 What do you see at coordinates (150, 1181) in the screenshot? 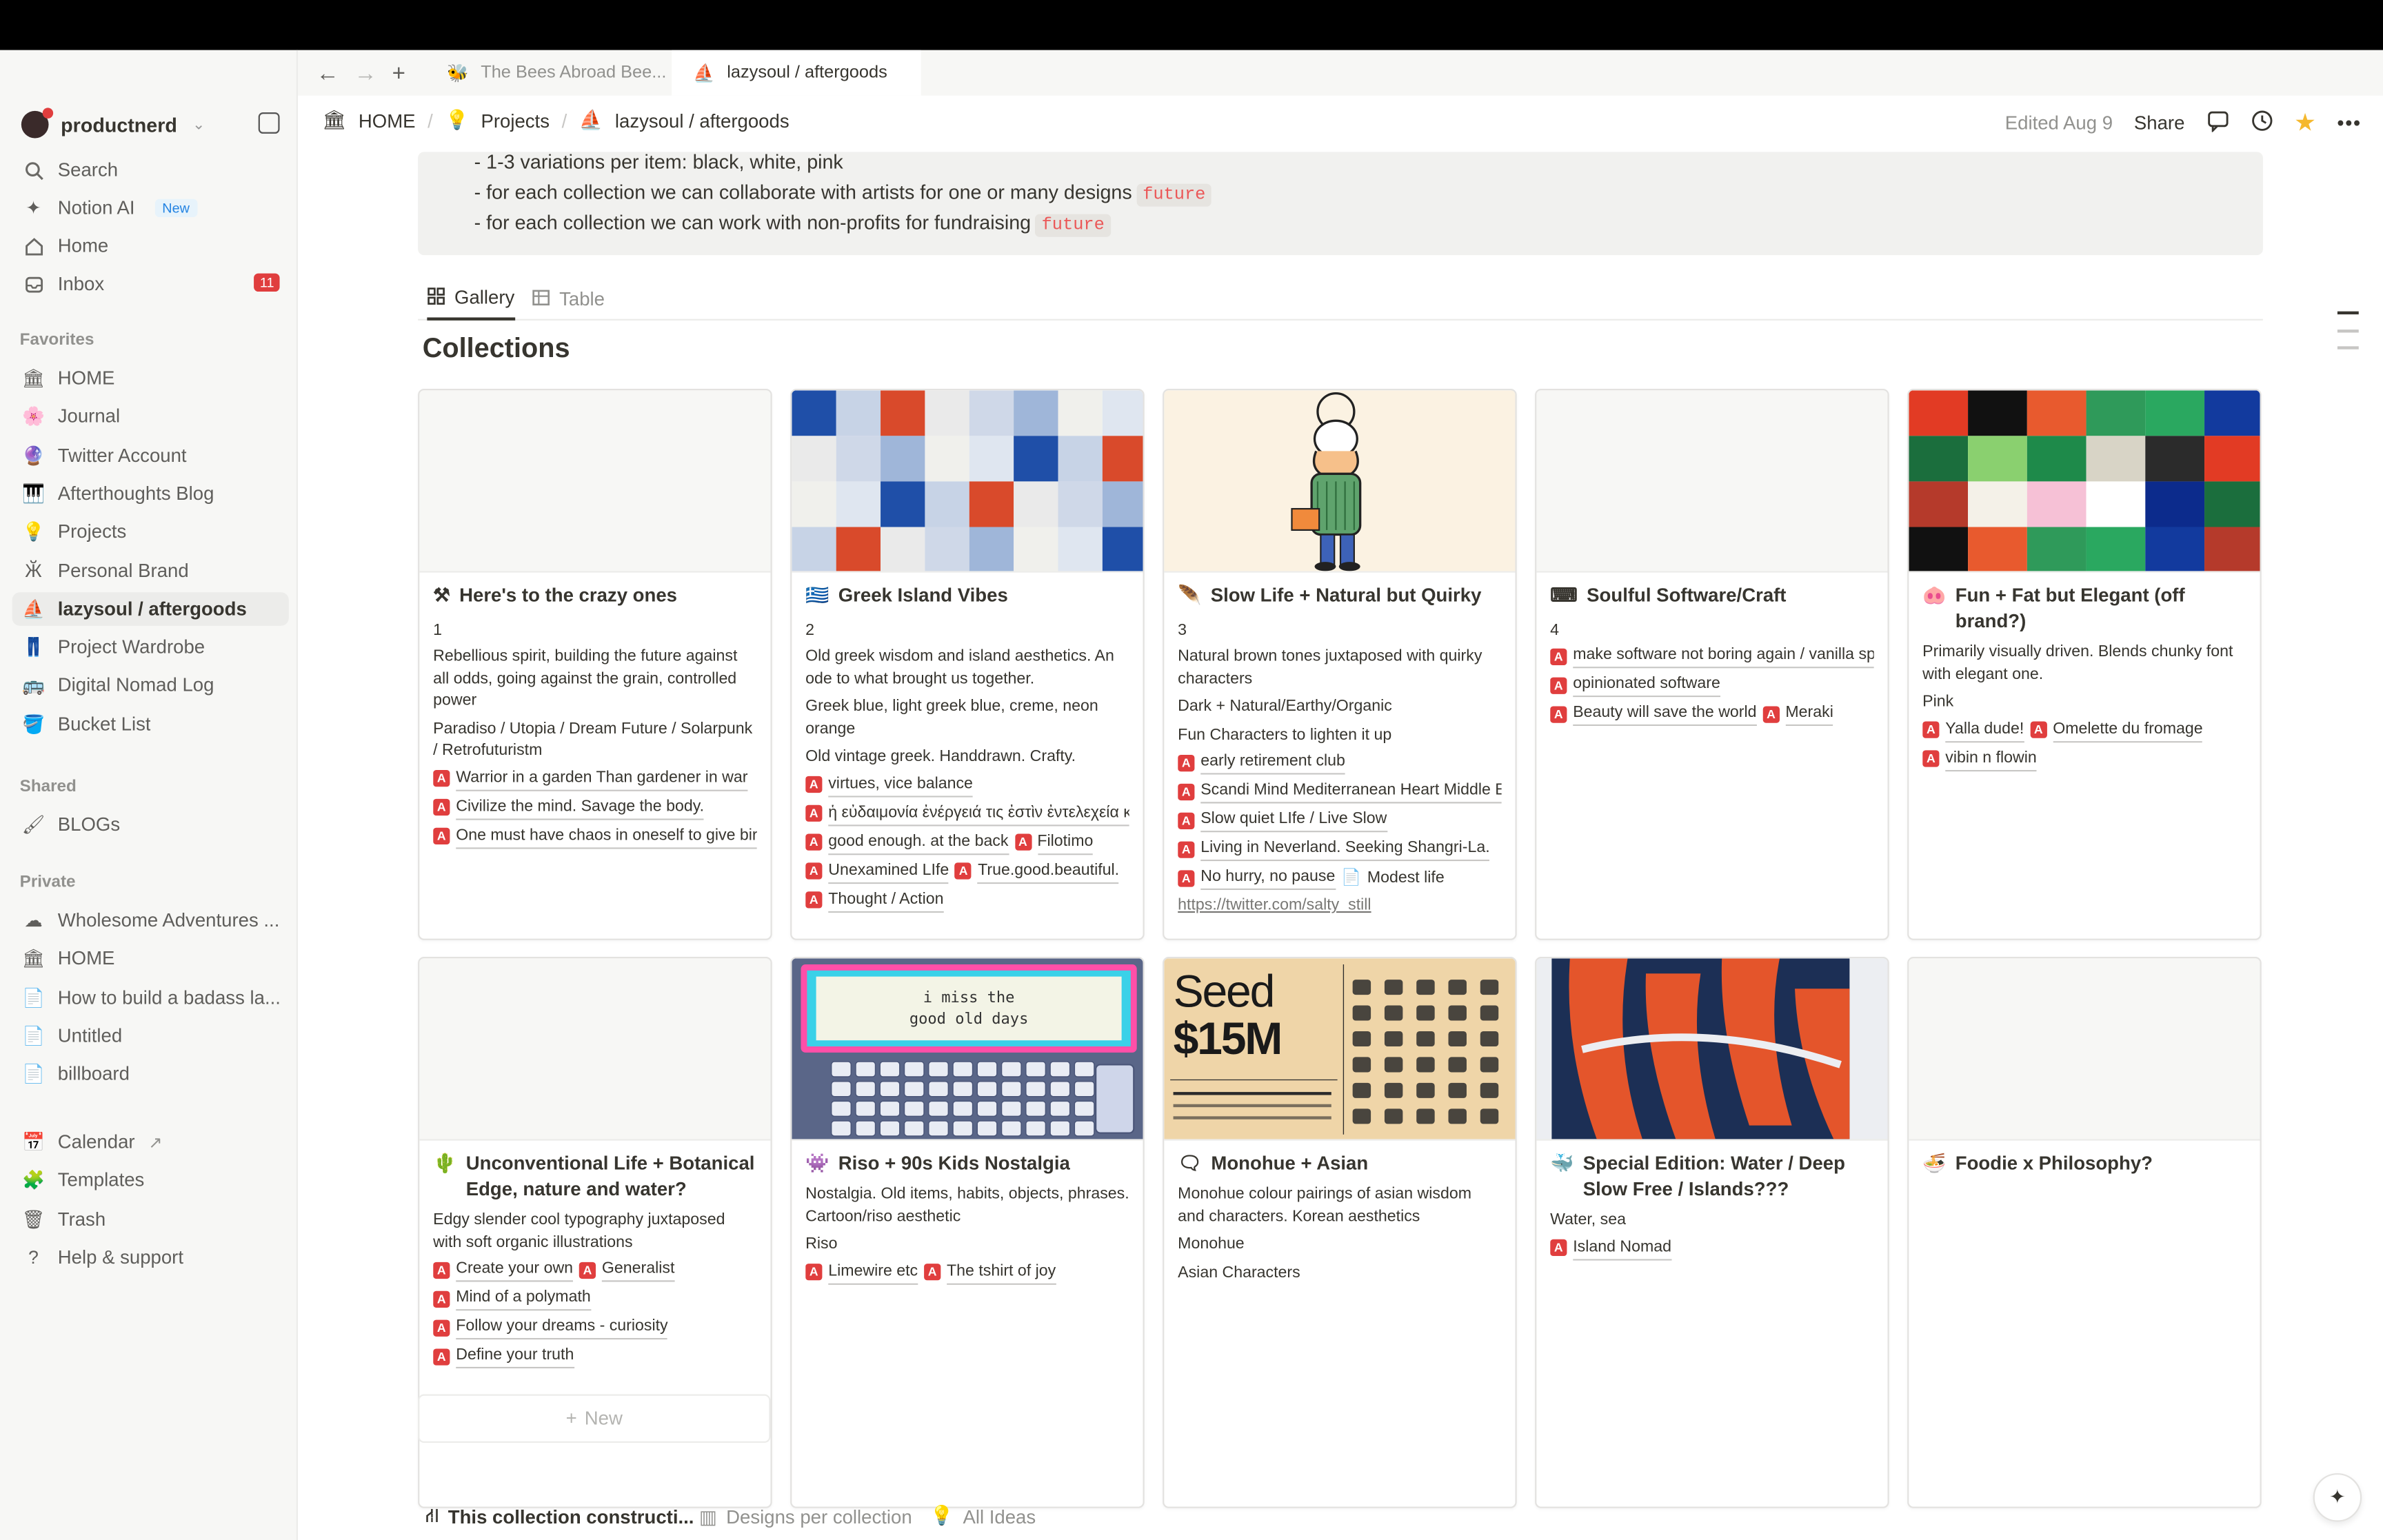
I see `sidebar-item-templates: 🧩 Templates` at bounding box center [150, 1181].